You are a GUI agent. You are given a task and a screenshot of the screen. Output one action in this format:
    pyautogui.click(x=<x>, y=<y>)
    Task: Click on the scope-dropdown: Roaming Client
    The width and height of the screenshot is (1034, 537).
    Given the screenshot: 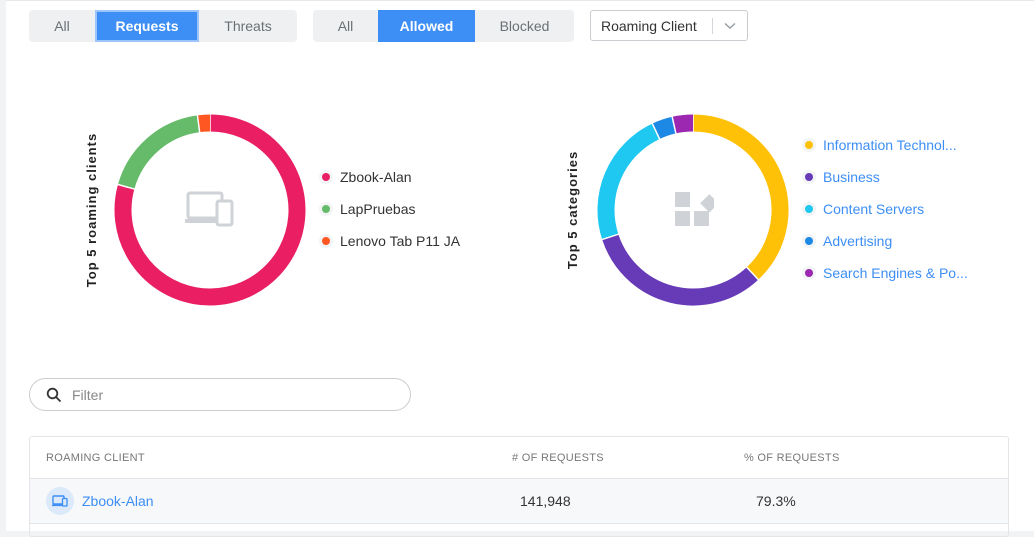 What is the action you would take?
    pyautogui.click(x=669, y=25)
    